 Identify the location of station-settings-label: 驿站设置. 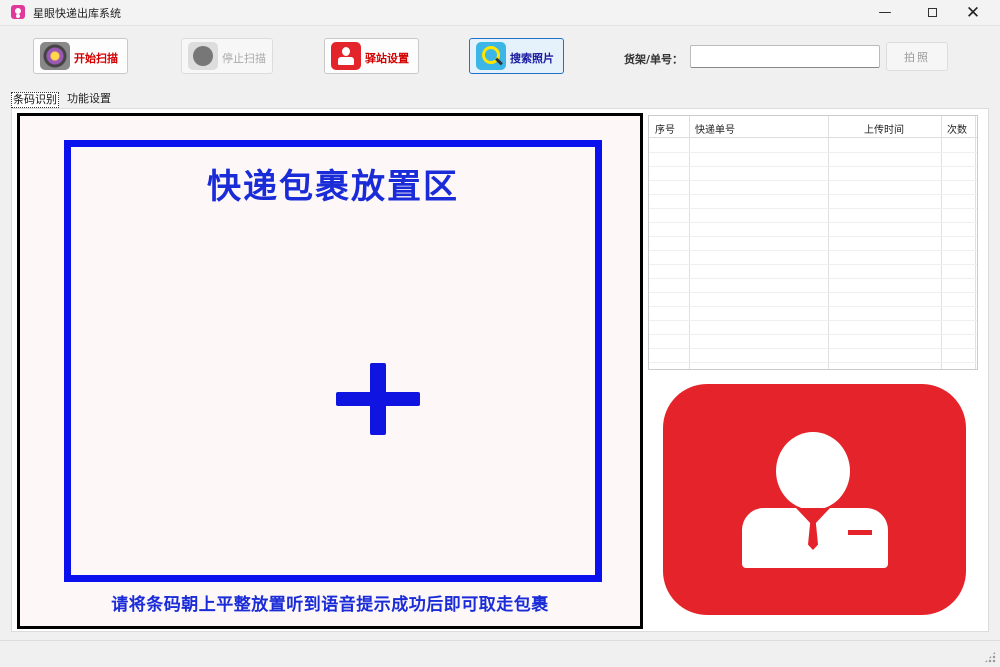
(387, 58).